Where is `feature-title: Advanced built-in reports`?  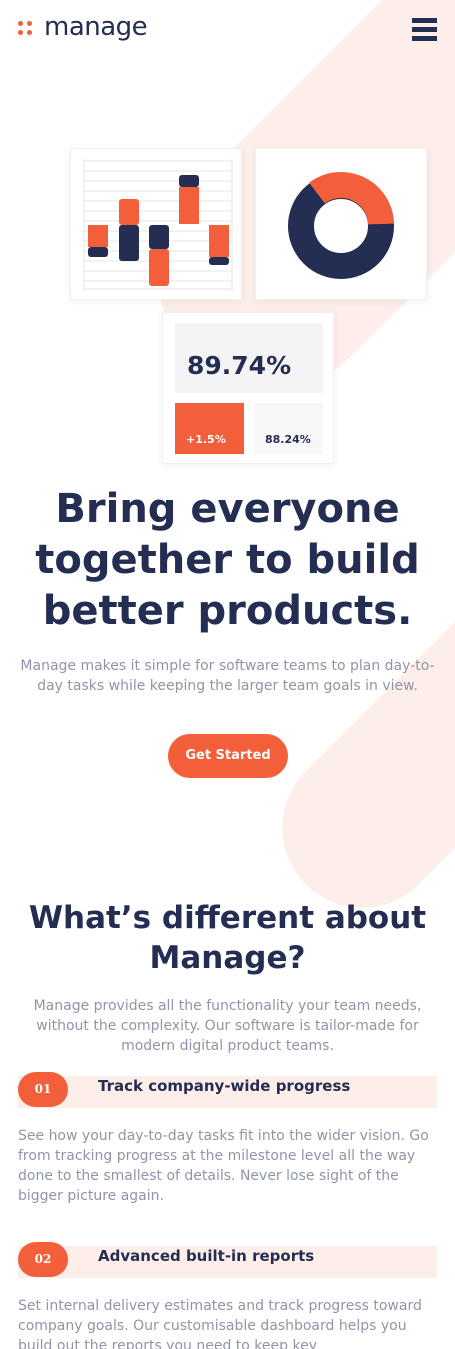
feature-title: Advanced built-in reports is located at coordinates (206, 1256).